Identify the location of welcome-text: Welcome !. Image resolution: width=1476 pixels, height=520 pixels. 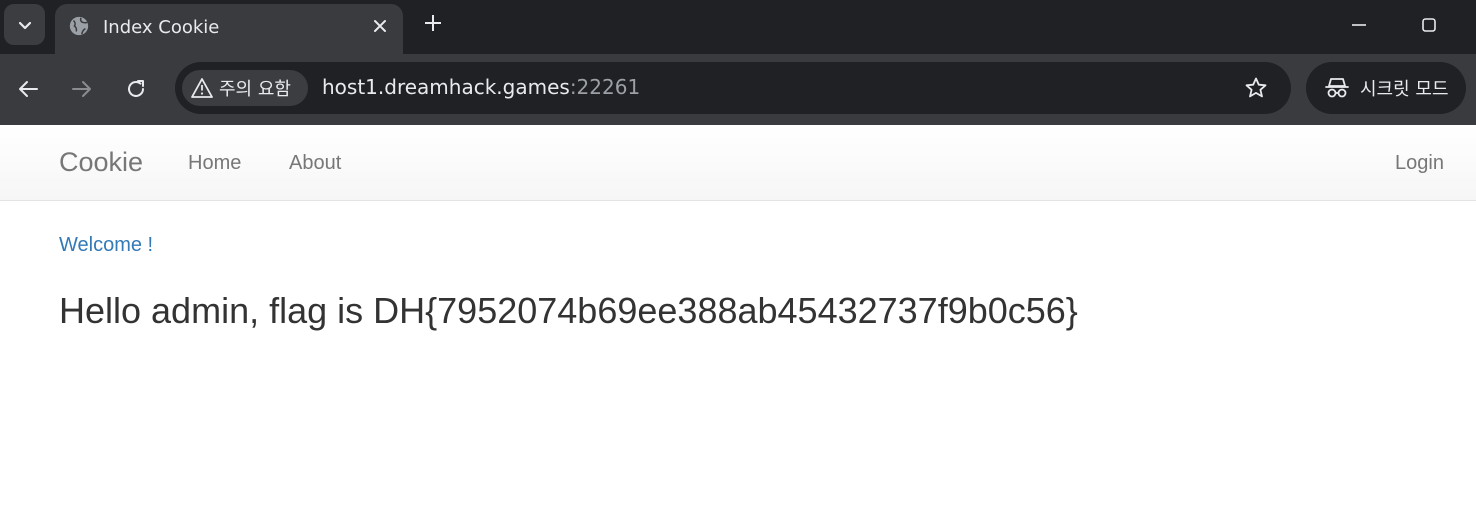
(106, 245).